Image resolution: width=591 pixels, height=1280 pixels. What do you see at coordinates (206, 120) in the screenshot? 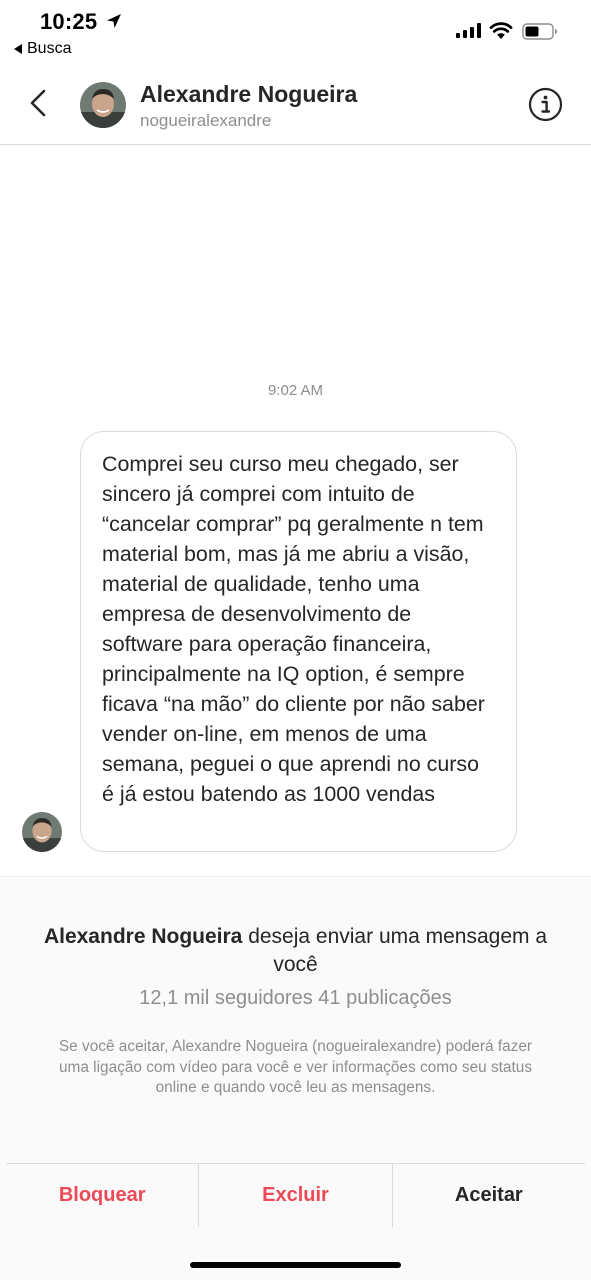
I see `contact-username: nogueiralexandre` at bounding box center [206, 120].